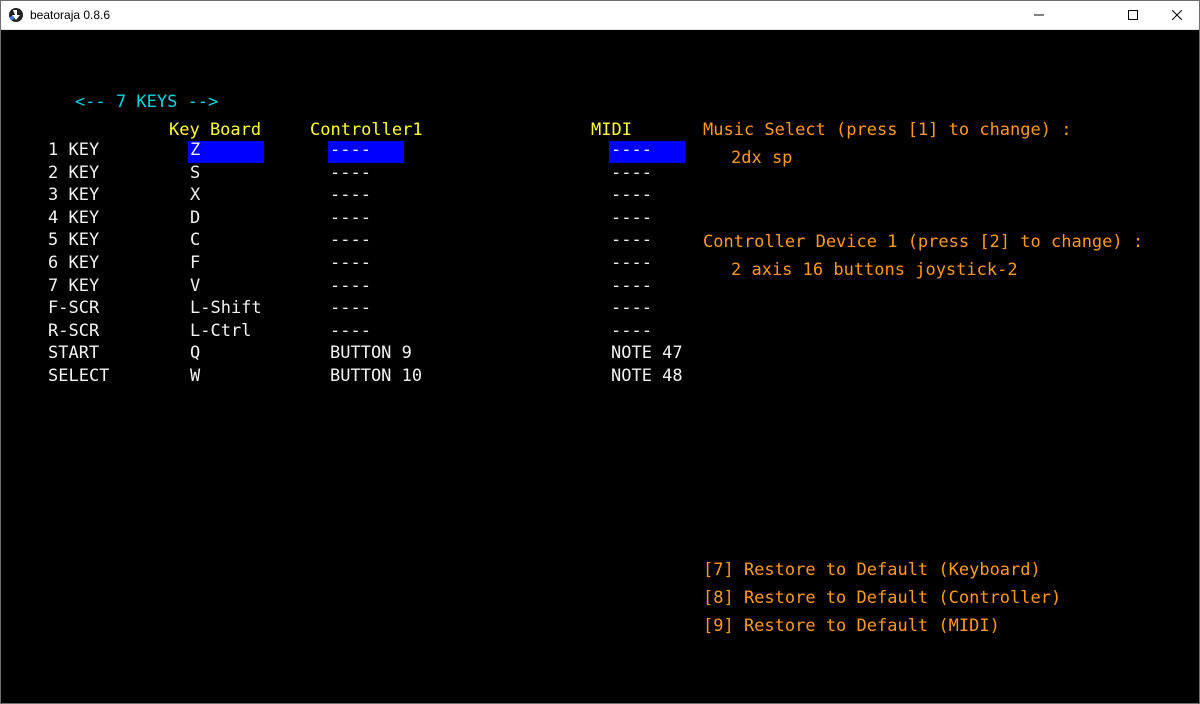 This screenshot has width=1200, height=704. What do you see at coordinates (195, 218) in the screenshot?
I see `keyboard-binding: D` at bounding box center [195, 218].